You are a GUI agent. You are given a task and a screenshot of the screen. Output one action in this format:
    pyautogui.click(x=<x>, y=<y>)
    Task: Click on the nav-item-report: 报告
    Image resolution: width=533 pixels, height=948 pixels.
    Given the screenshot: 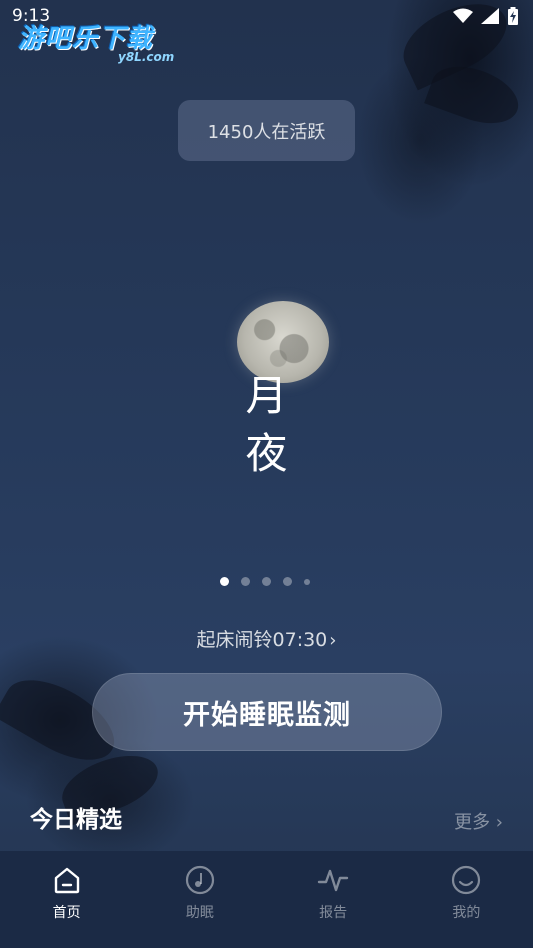 What is the action you would take?
    pyautogui.click(x=333, y=899)
    